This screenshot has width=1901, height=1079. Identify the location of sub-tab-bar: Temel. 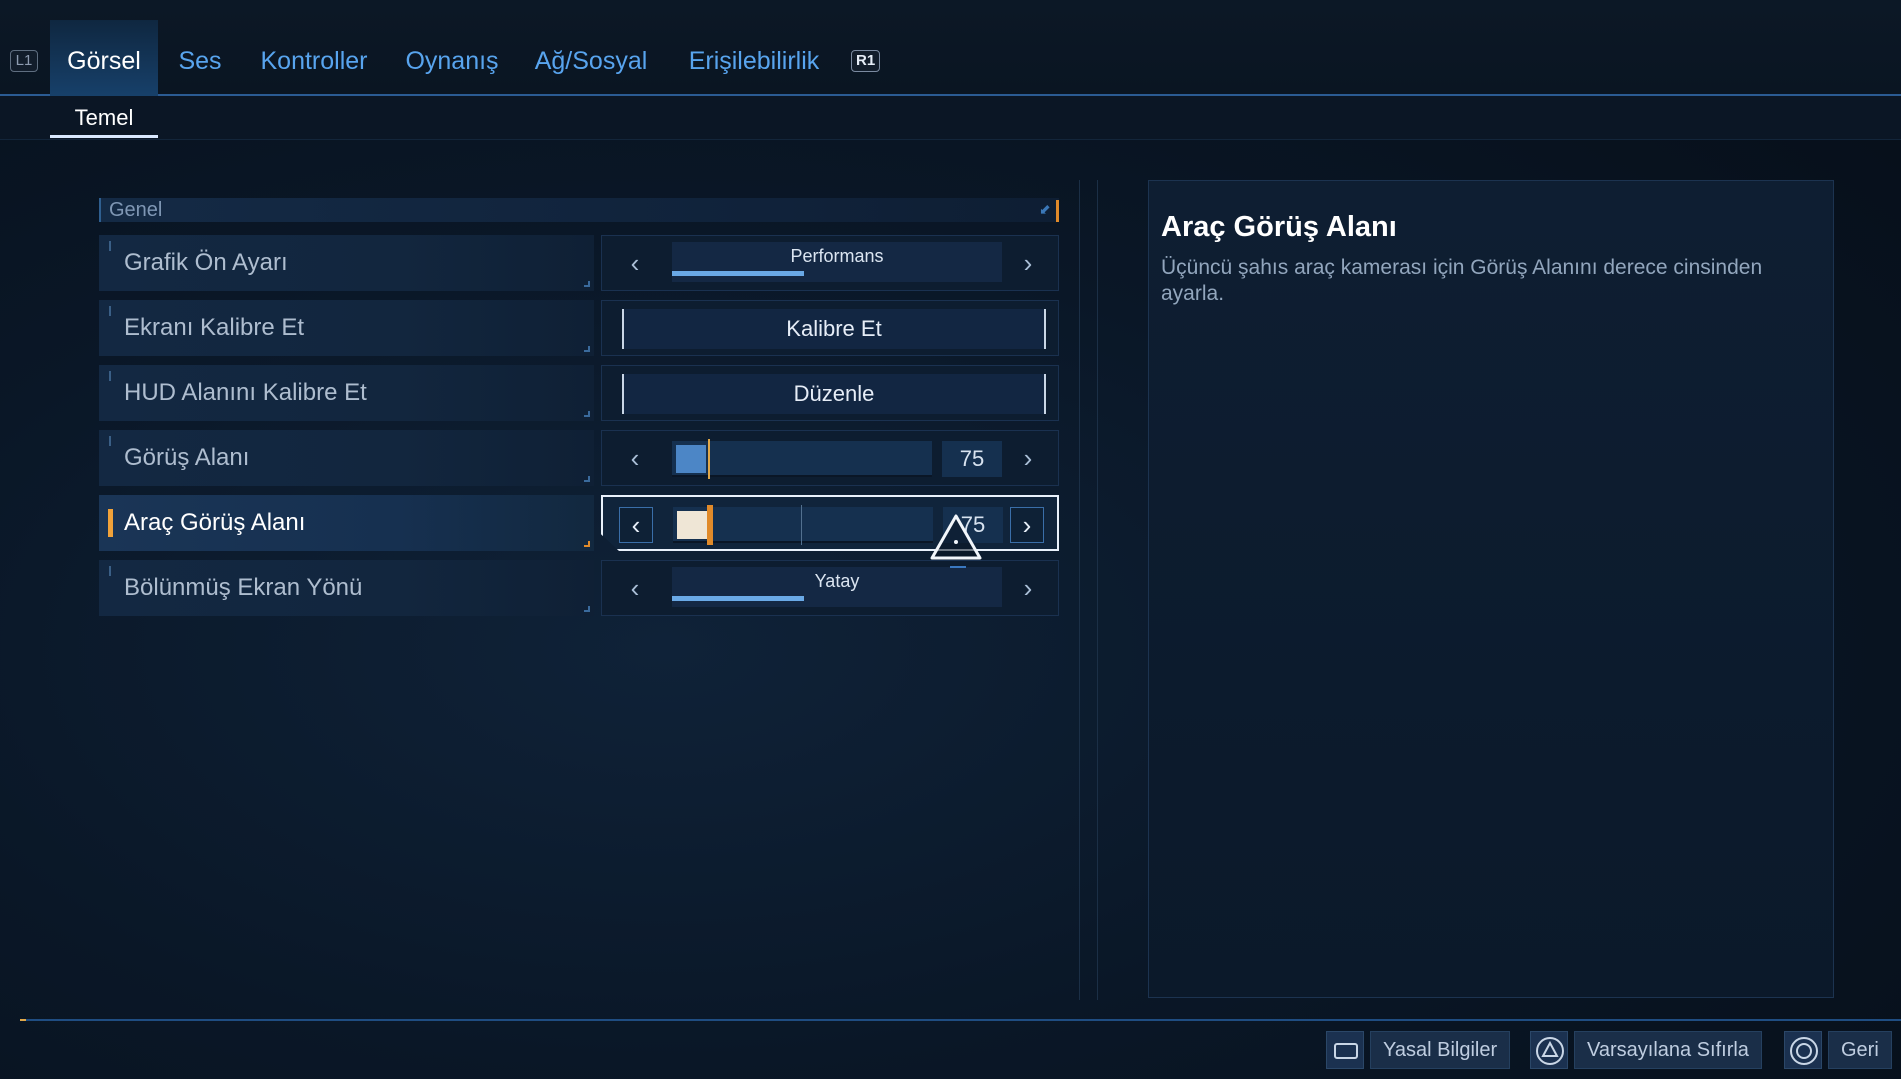
(950, 118).